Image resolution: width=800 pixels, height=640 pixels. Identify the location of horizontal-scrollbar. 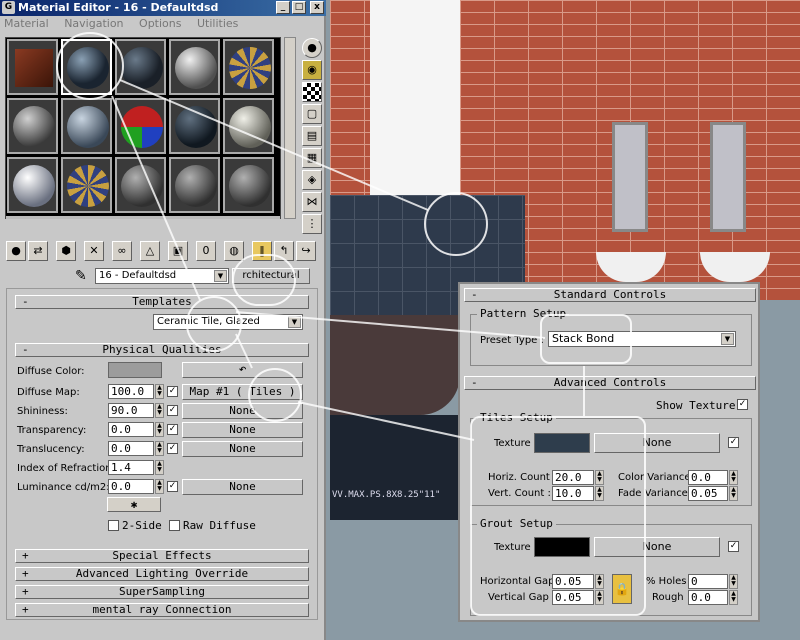
(143, 217).